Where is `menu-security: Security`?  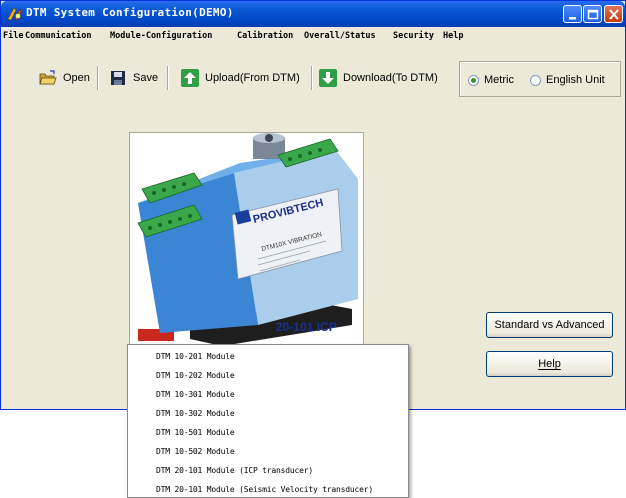 menu-security: Security is located at coordinates (413, 36).